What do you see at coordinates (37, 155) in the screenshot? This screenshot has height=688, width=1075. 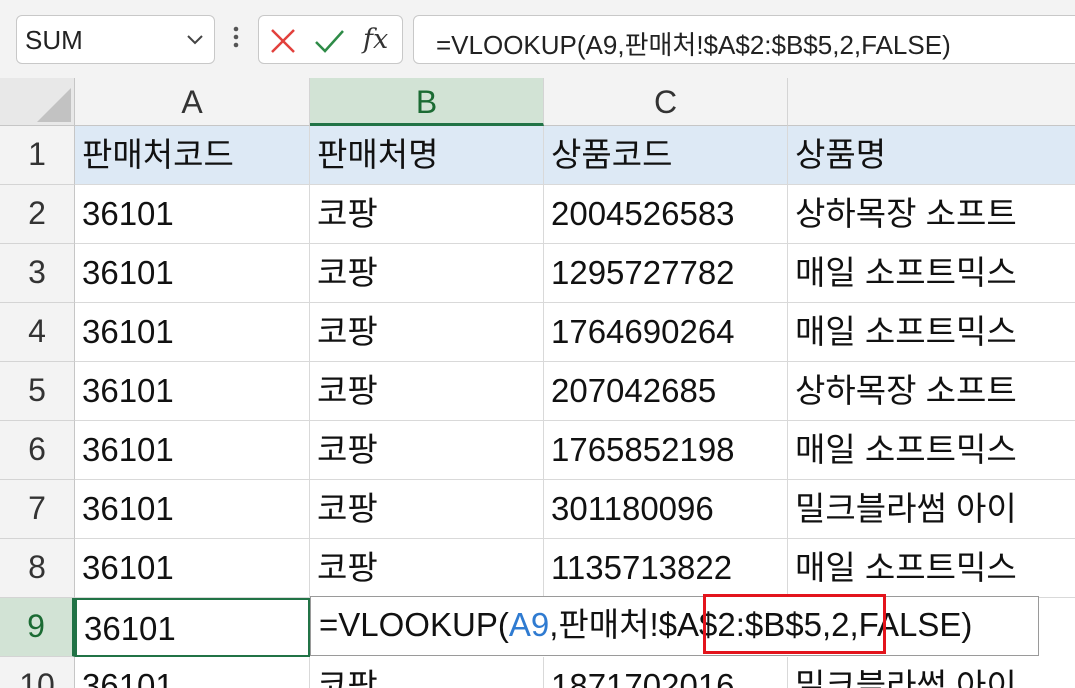 I see `row-header: 1` at bounding box center [37, 155].